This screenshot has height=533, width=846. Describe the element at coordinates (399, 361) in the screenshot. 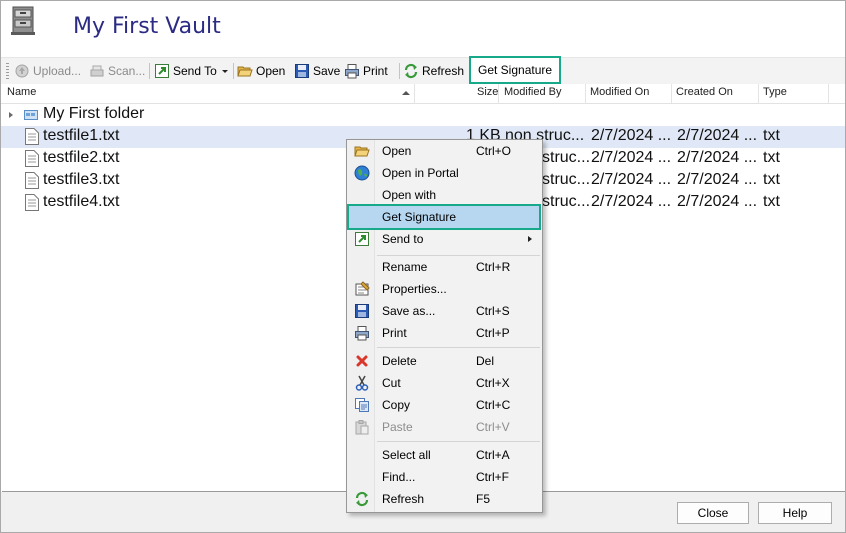

I see `menu-item-label: Delete` at that location.